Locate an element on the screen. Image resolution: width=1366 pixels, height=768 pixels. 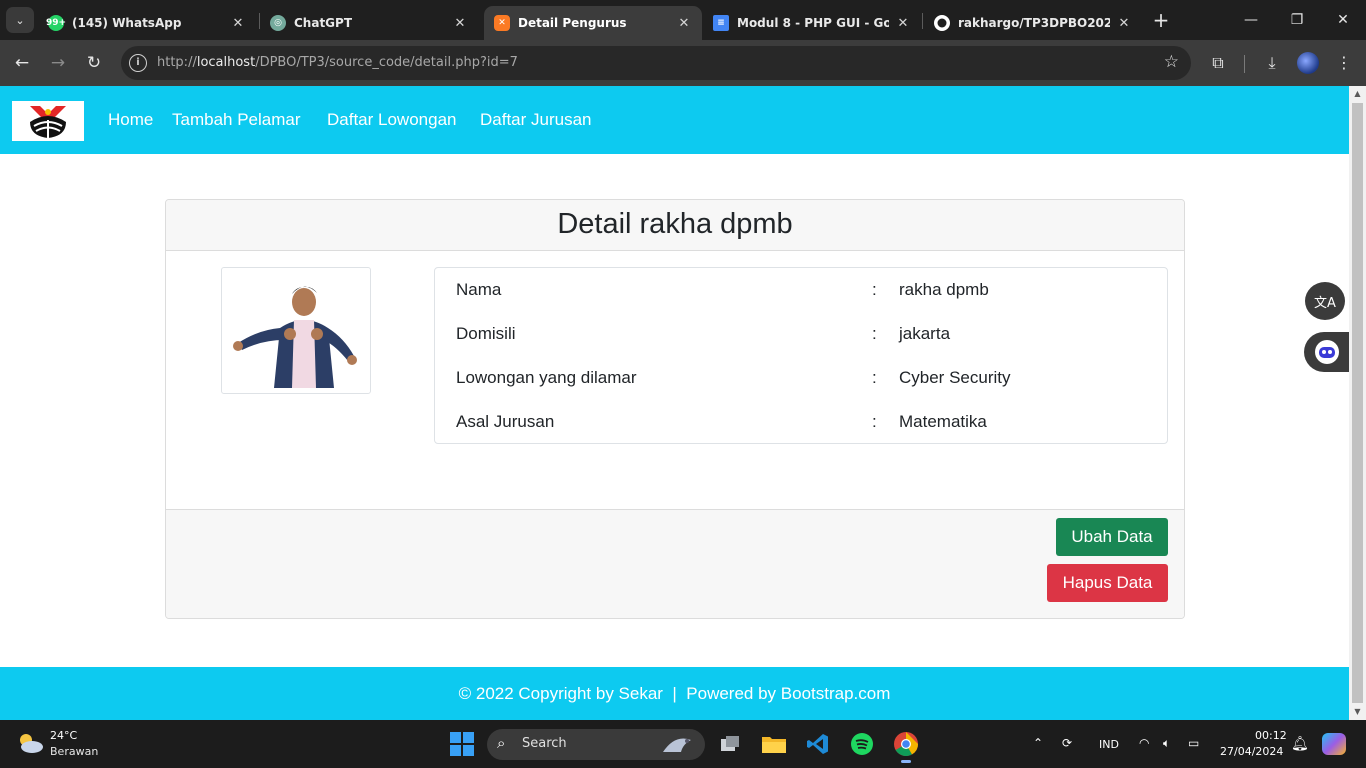
translate-button: 文A is located at coordinates (1325, 301).